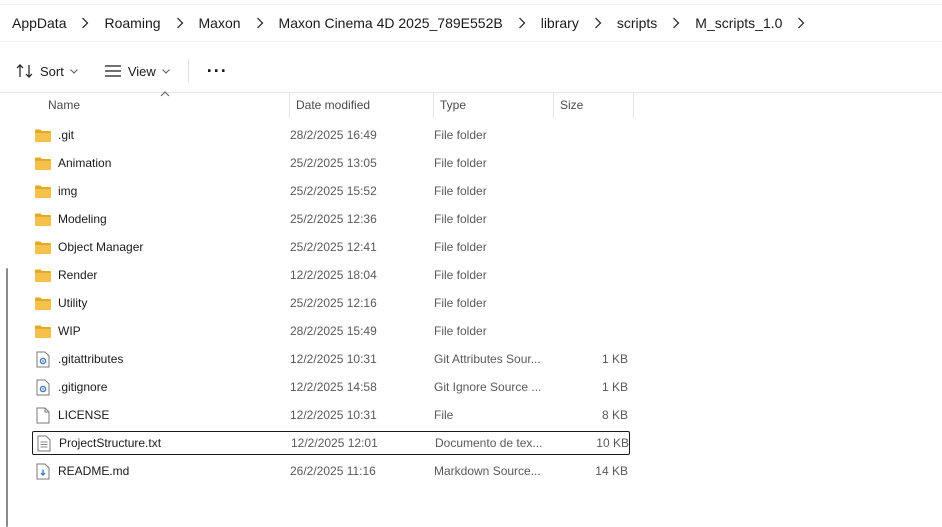 The height and width of the screenshot is (527, 942). Describe the element at coordinates (391, 23) in the screenshot. I see `breadcrumb-item: Maxon Cinema 4D 2025_789E552B` at that location.